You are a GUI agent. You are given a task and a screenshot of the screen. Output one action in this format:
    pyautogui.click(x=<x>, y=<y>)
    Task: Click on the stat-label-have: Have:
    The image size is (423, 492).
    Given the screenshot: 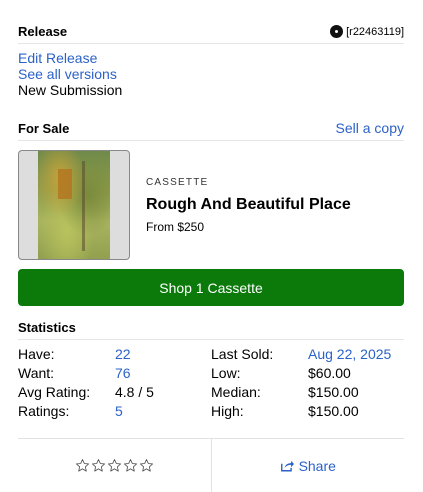 What is the action you would take?
    pyautogui.click(x=36, y=354)
    